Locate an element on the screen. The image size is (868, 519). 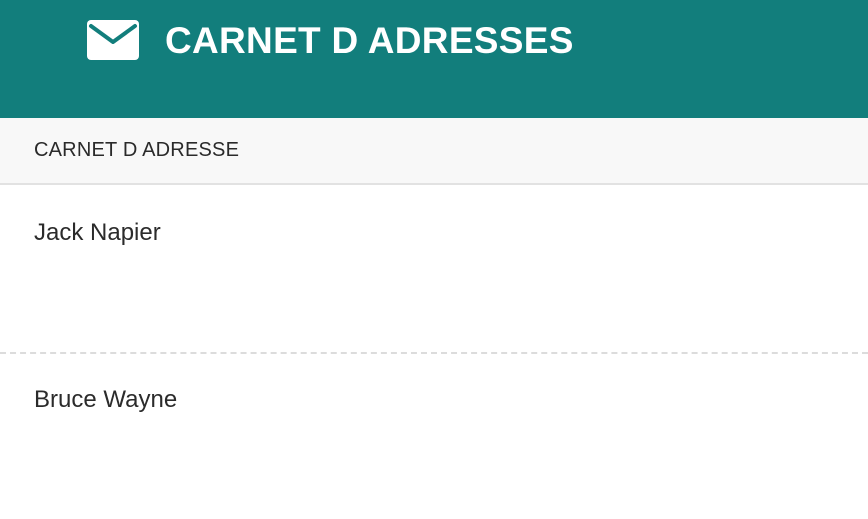
app-title: CARNET D ADRESSES is located at coordinates (369, 40).